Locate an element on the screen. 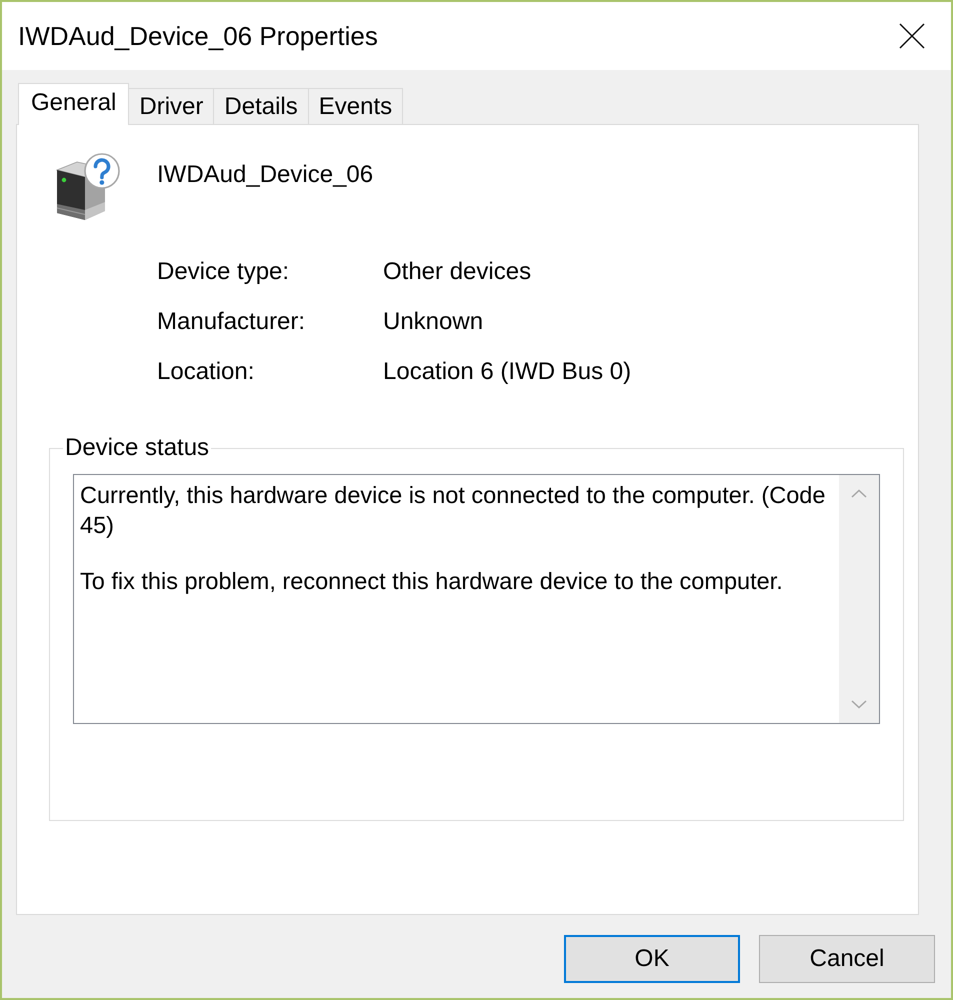 The height and width of the screenshot is (1000, 953). chevron-down-icon is located at coordinates (859, 704).